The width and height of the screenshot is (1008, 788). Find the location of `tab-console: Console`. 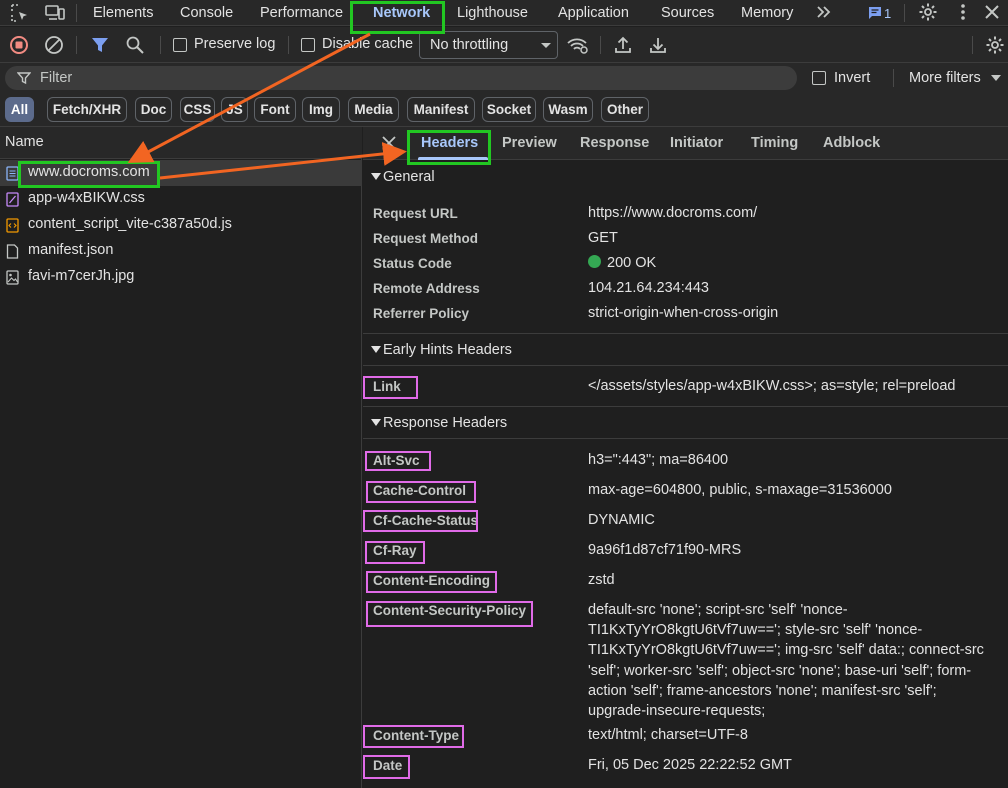

tab-console: Console is located at coordinates (206, 13).